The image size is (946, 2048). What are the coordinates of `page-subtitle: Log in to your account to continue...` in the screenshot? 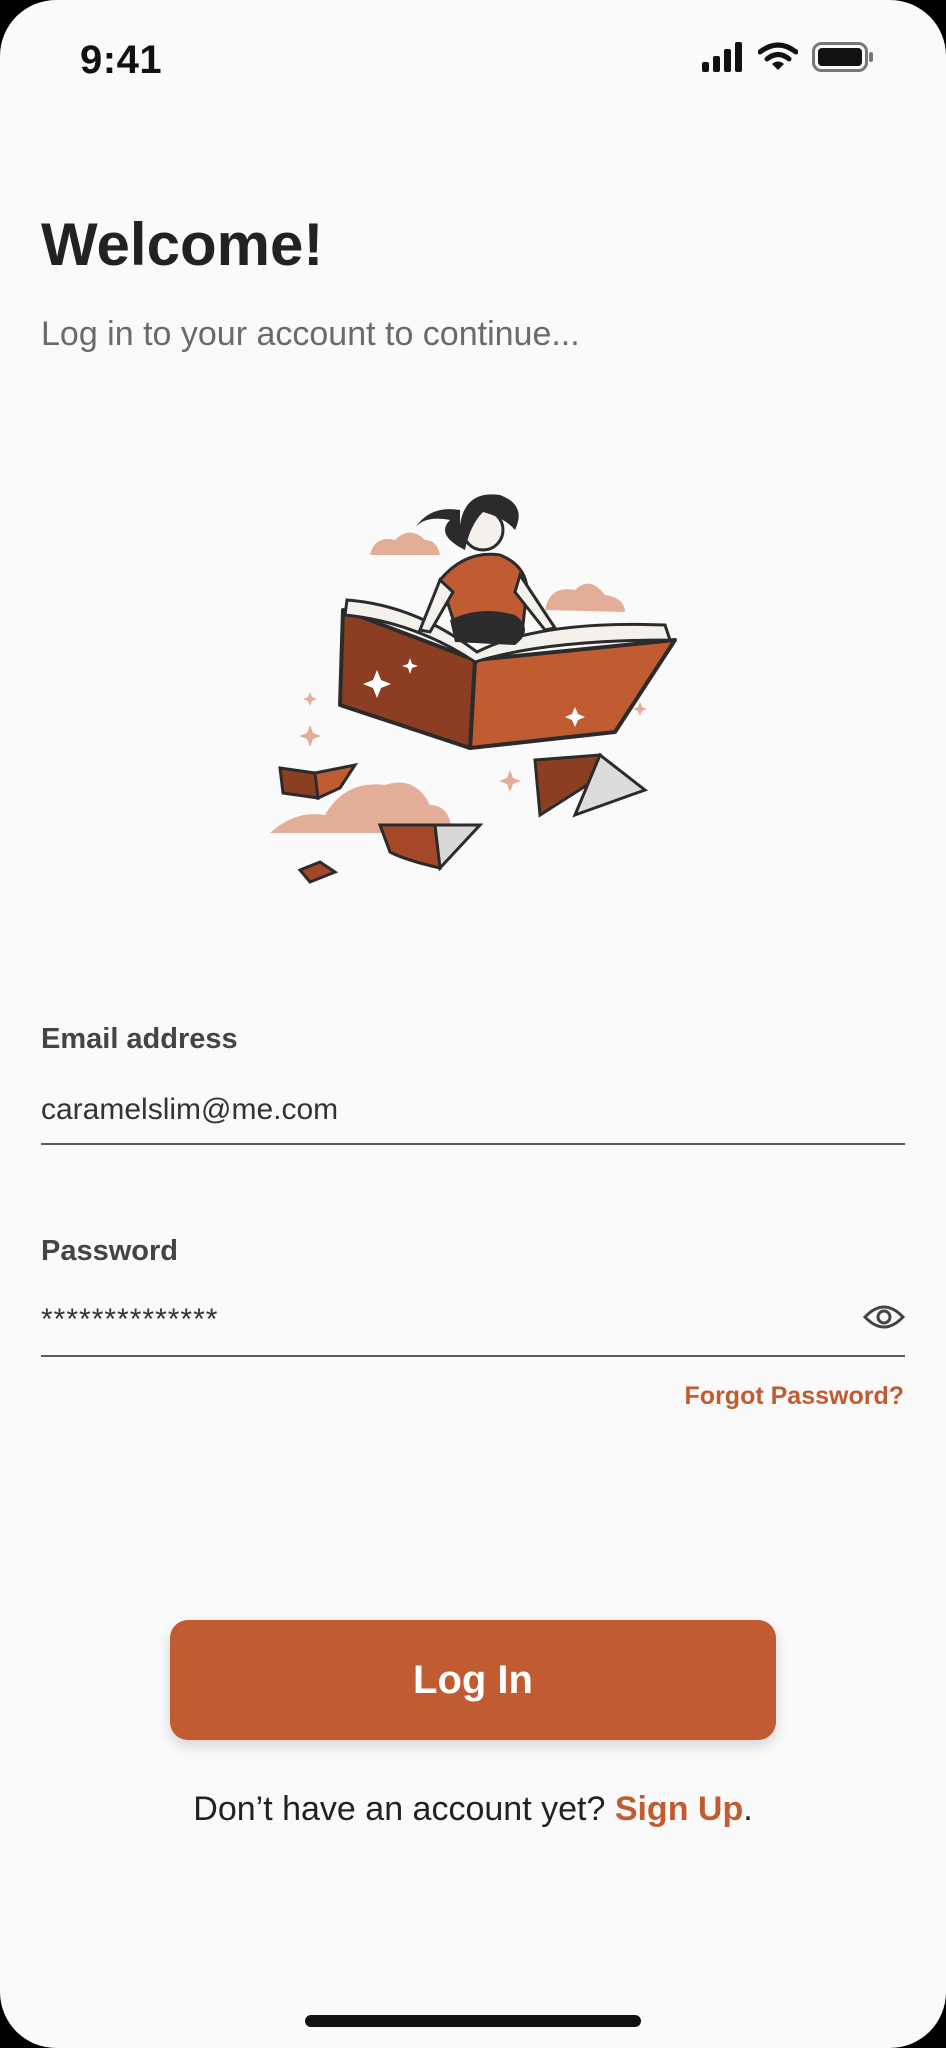 It's located at (310, 334).